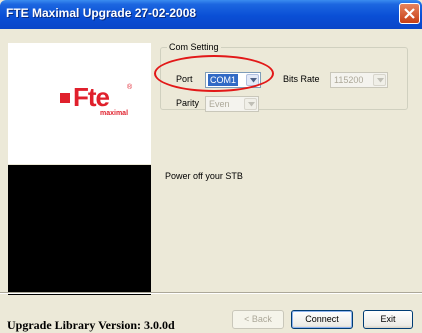 The width and height of the screenshot is (422, 333). I want to click on exit-button: Exit, so click(388, 319).